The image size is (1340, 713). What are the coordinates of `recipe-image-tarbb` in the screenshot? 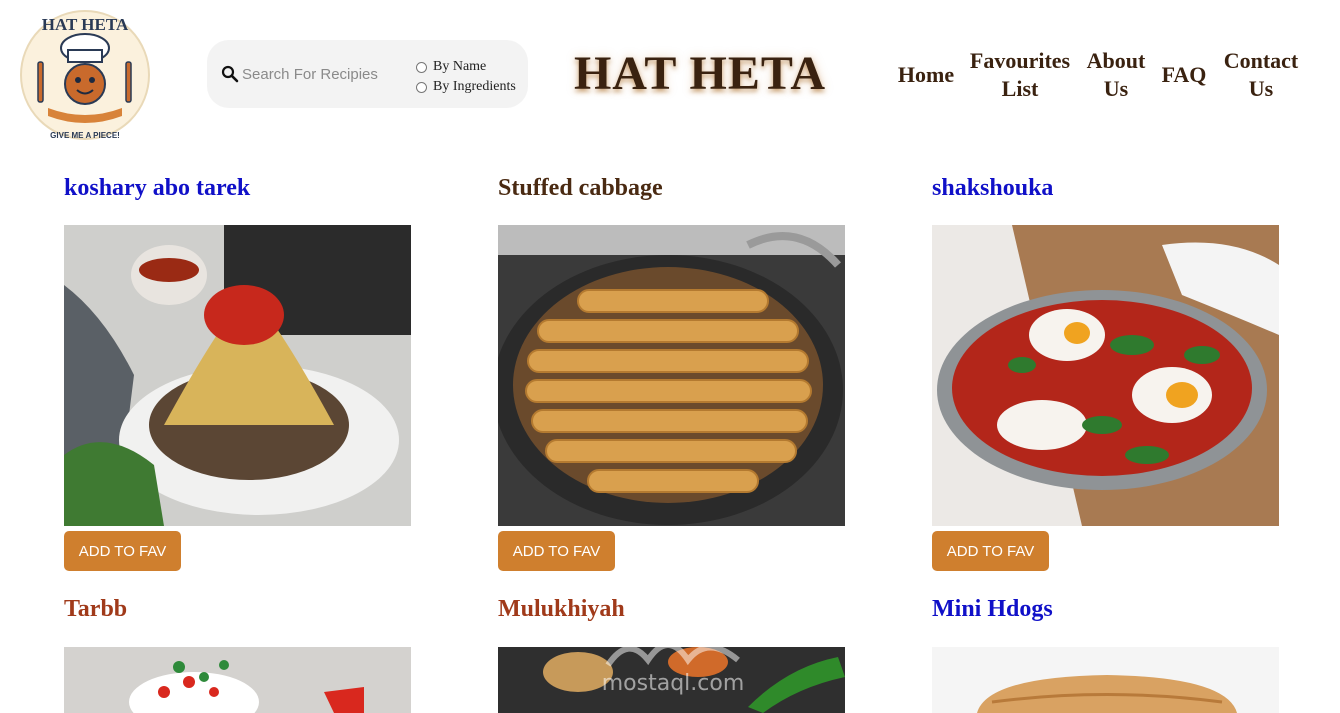 It's located at (237, 680).